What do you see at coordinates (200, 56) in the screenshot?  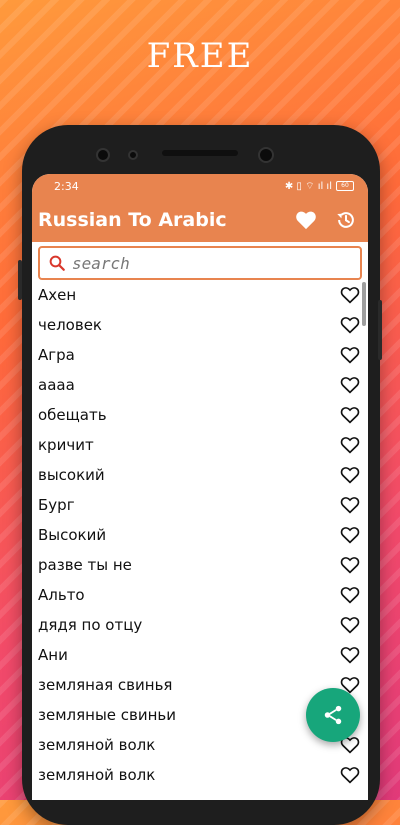 I see `promo-title: FREE` at bounding box center [200, 56].